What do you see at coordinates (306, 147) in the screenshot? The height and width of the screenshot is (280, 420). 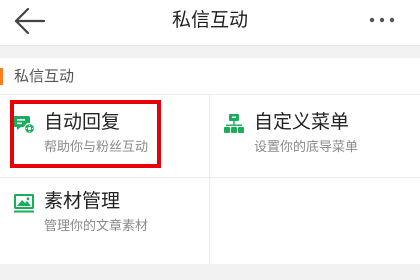 I see `custom-menu-description: 设置你的底导菜单` at bounding box center [306, 147].